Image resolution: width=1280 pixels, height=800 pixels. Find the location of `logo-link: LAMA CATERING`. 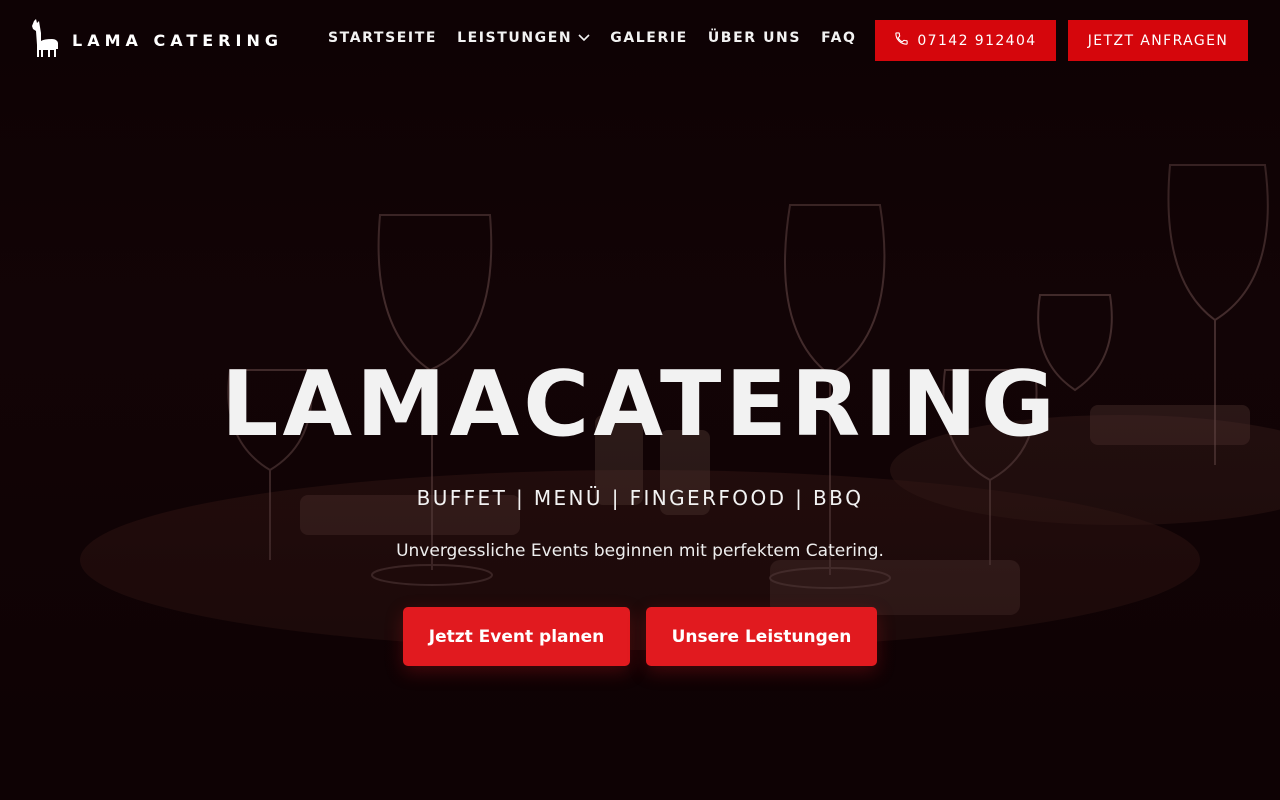

logo-link: LAMA CATERING is located at coordinates (156, 40).